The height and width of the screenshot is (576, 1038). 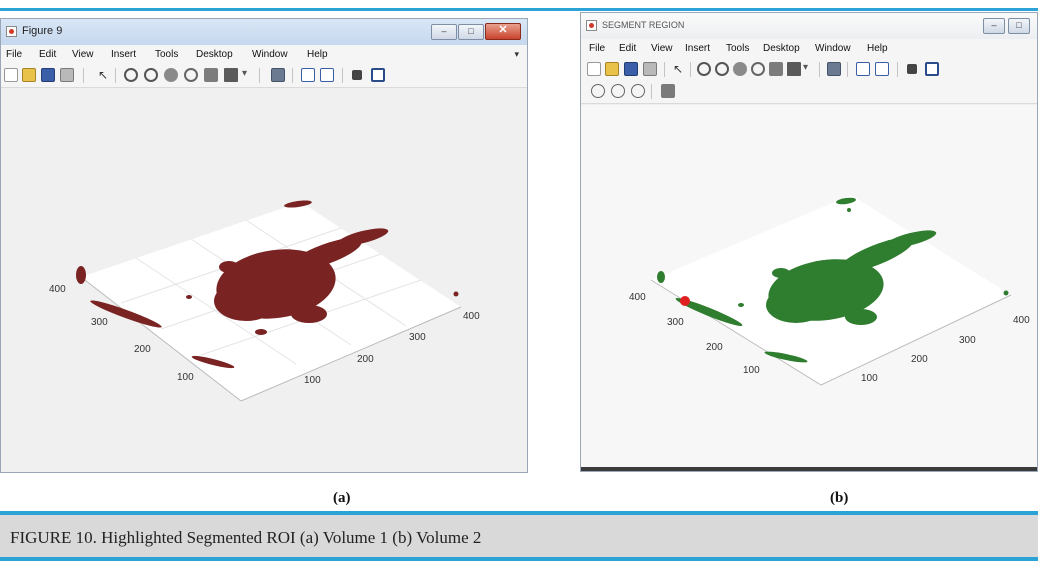 I want to click on subfigure-label-a: (a), so click(x=342, y=498).